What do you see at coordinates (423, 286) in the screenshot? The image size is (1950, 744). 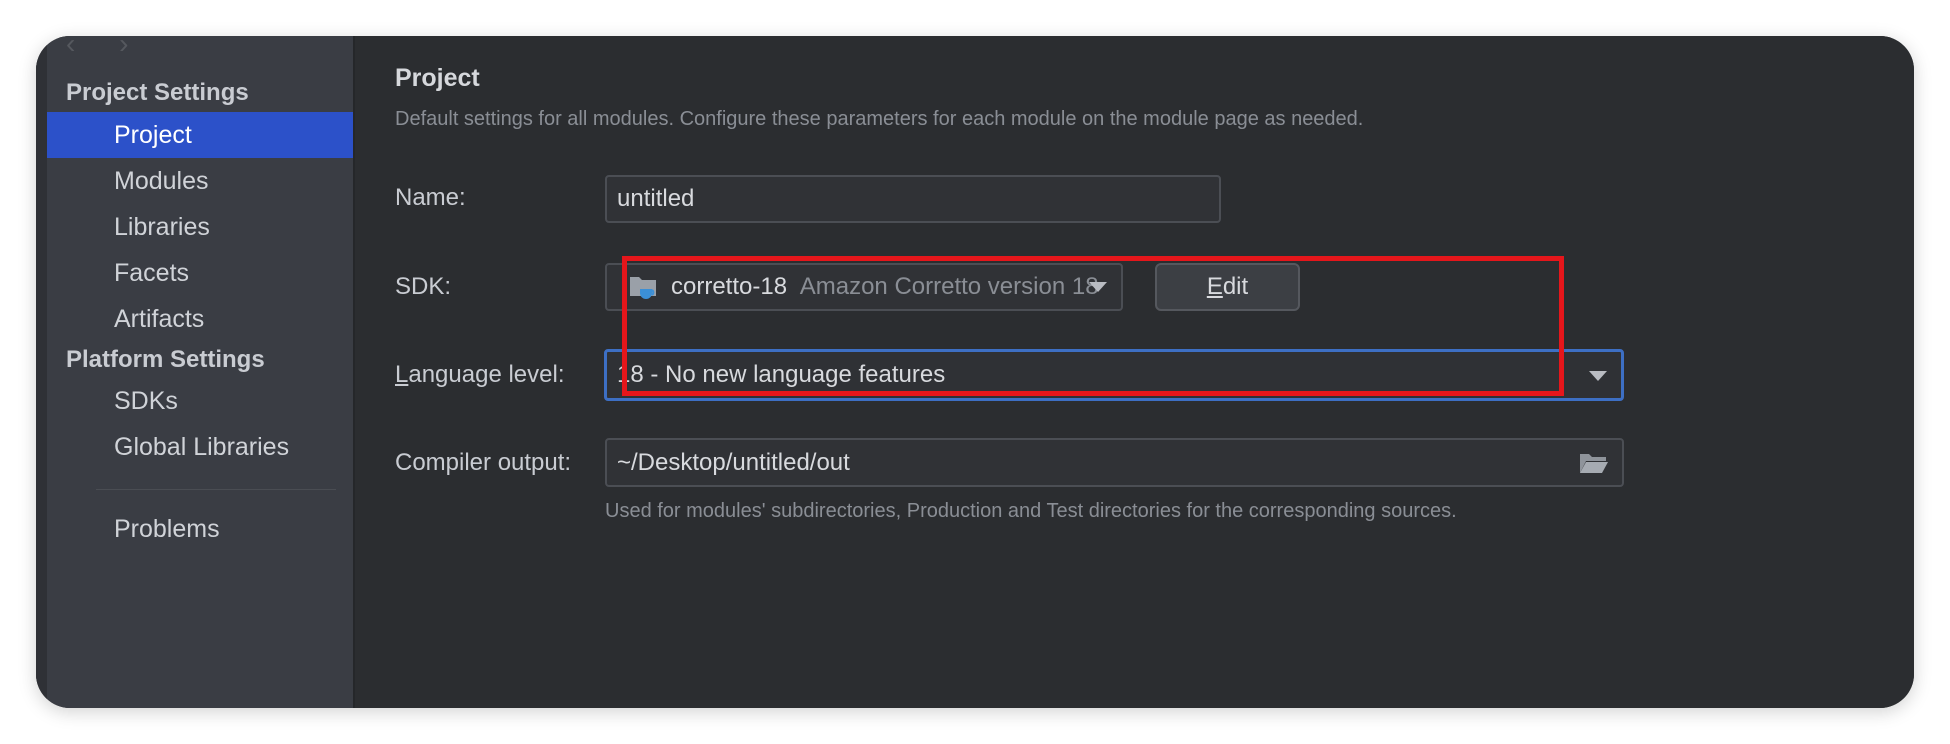 I see `sdk-label: SDK:` at bounding box center [423, 286].